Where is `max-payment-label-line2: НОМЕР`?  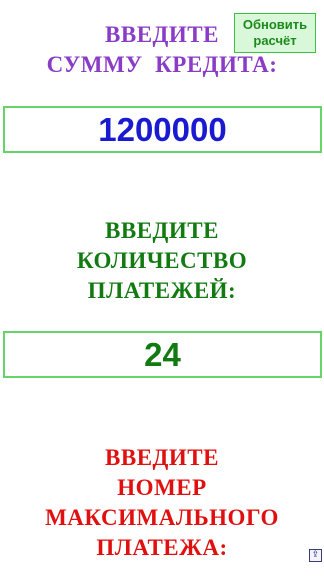 max-payment-label-line2: НОМЕР is located at coordinates (162, 487).